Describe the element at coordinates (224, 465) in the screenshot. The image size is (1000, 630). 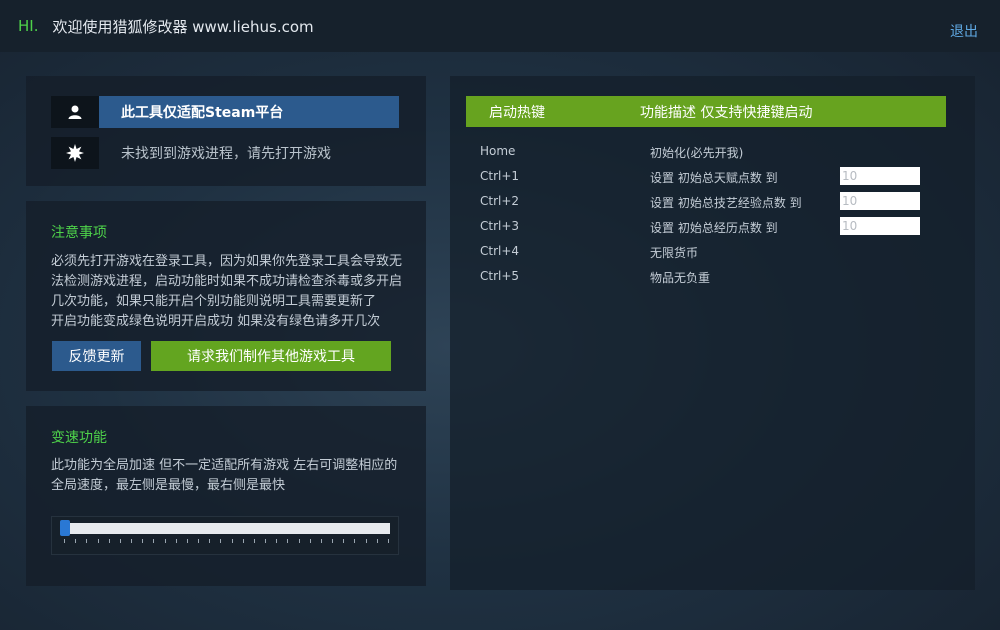
I see `speed-line: 此功能为全局加速 但不一定适配所有游戏 左右可调整相应的` at that location.